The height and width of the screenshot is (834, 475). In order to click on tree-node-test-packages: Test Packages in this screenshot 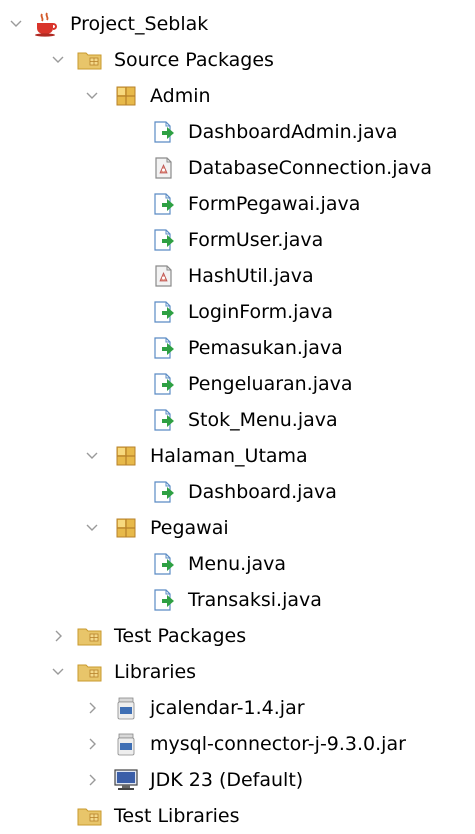, I will do `click(146, 636)`.